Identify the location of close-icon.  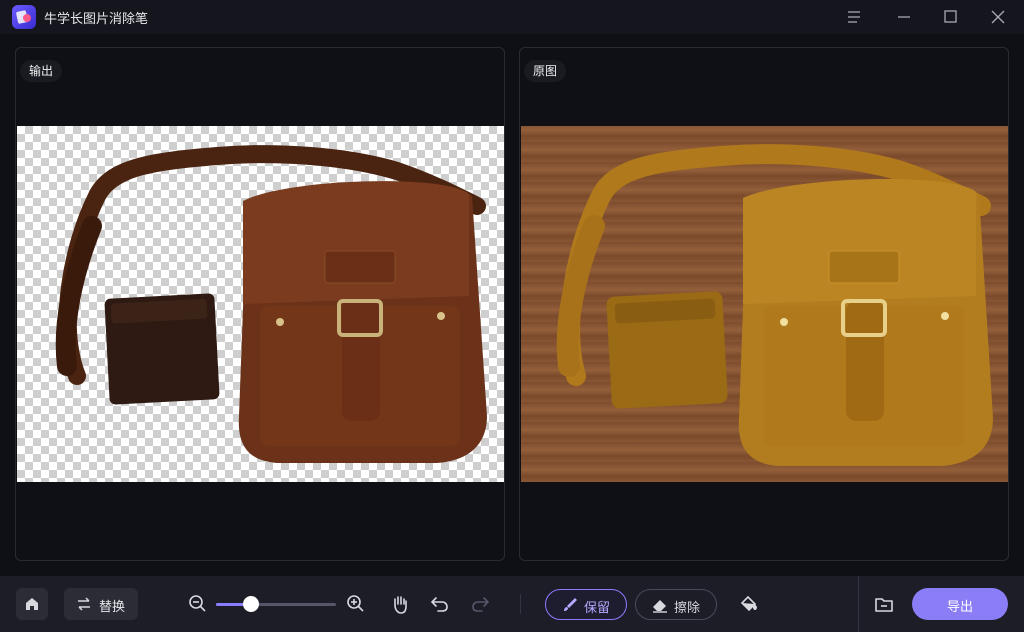
(998, 17).